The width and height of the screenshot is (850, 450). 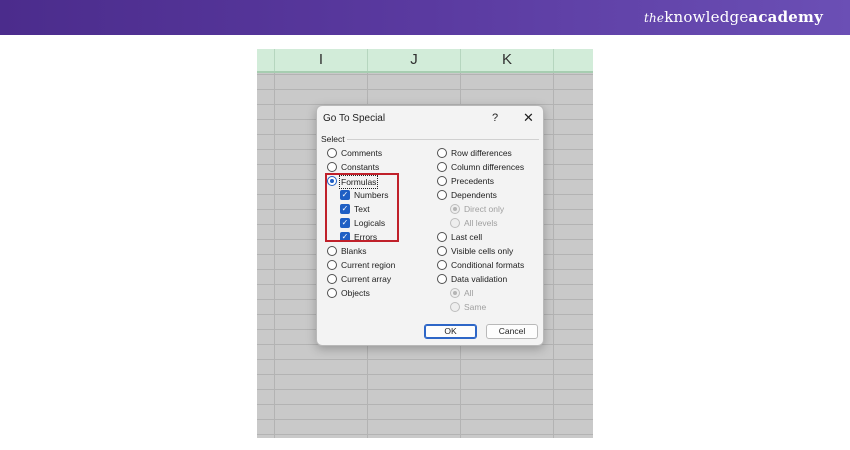 I want to click on column-header-i: I, so click(x=320, y=60).